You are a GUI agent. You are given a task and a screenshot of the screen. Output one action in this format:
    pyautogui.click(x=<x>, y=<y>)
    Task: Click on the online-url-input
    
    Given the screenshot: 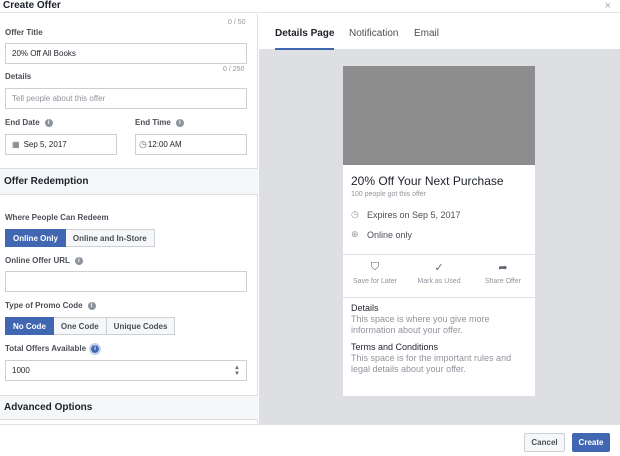 What is the action you would take?
    pyautogui.click(x=126, y=281)
    